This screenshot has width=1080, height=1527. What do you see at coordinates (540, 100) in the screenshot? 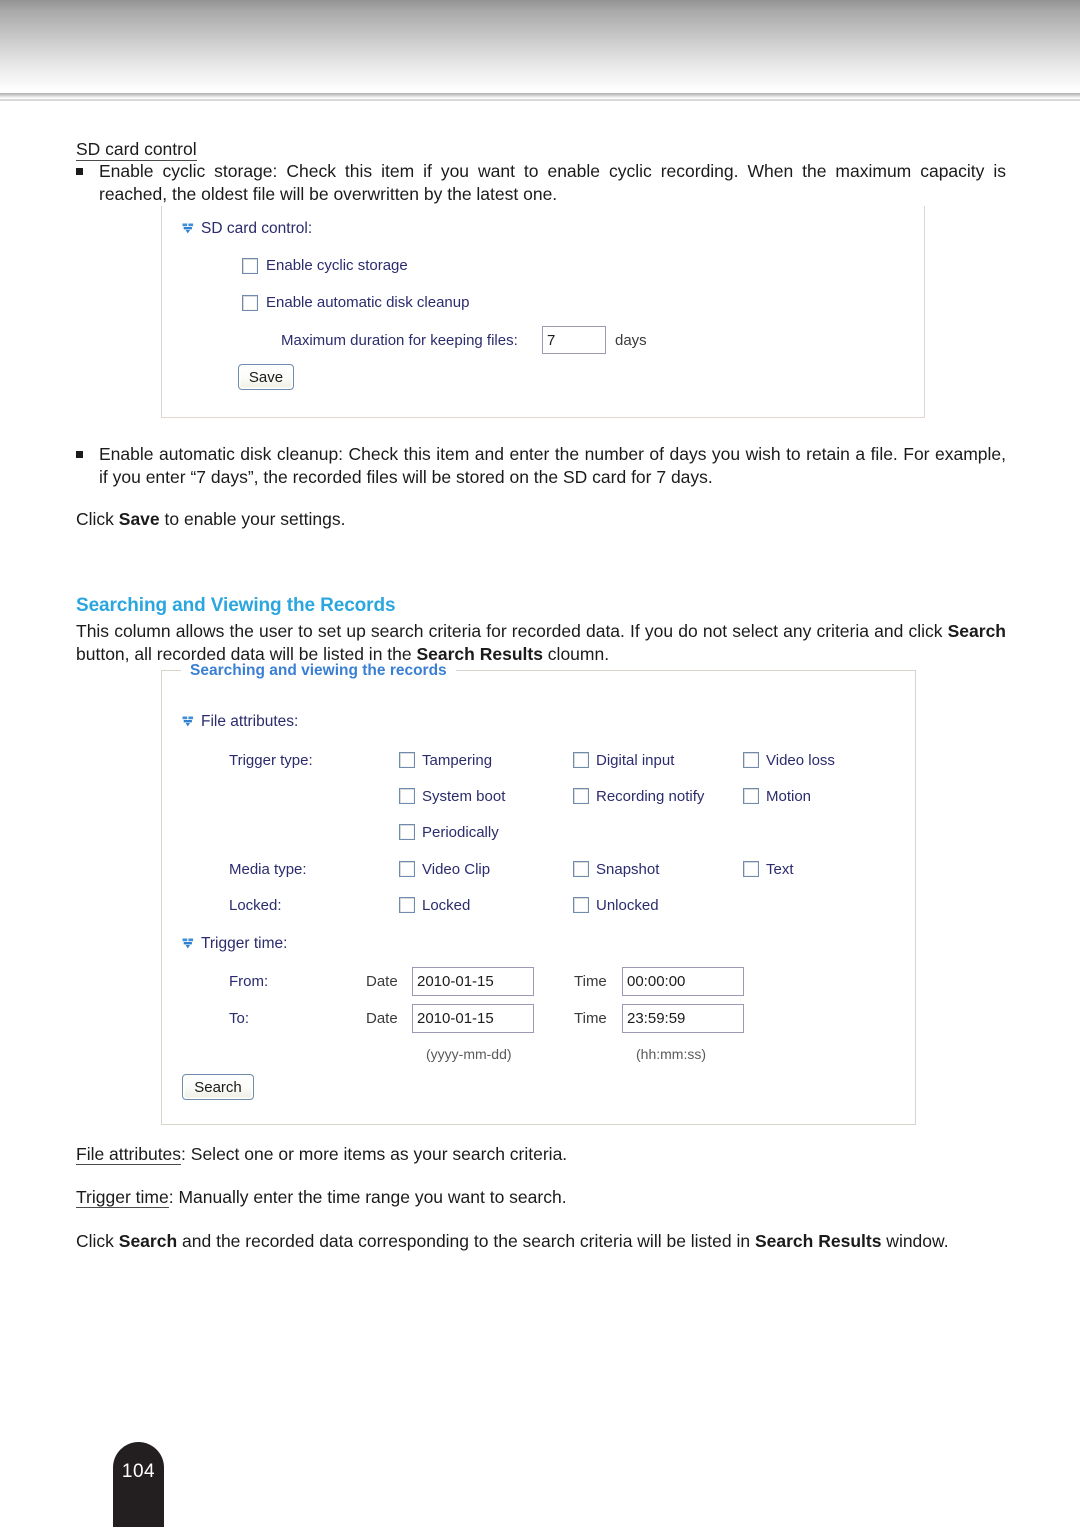
I see `header-divider-line-secondary` at bounding box center [540, 100].